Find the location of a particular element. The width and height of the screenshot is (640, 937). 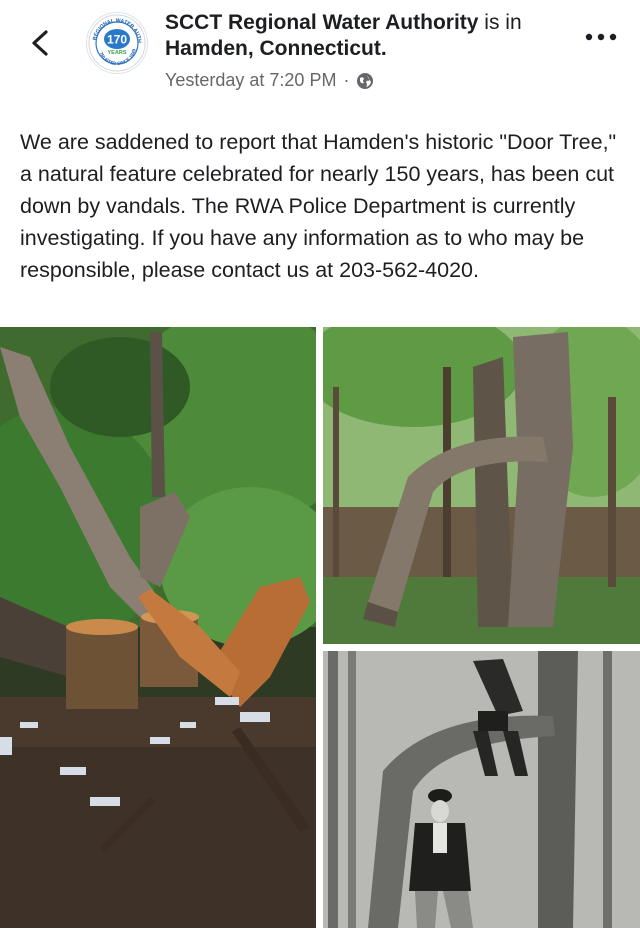

globe-icon is located at coordinates (365, 80).